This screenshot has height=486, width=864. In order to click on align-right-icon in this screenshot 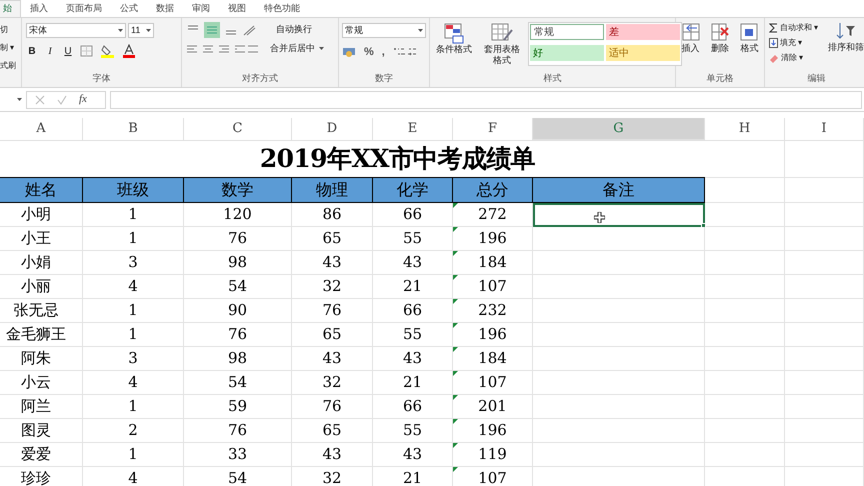, I will do `click(224, 48)`.